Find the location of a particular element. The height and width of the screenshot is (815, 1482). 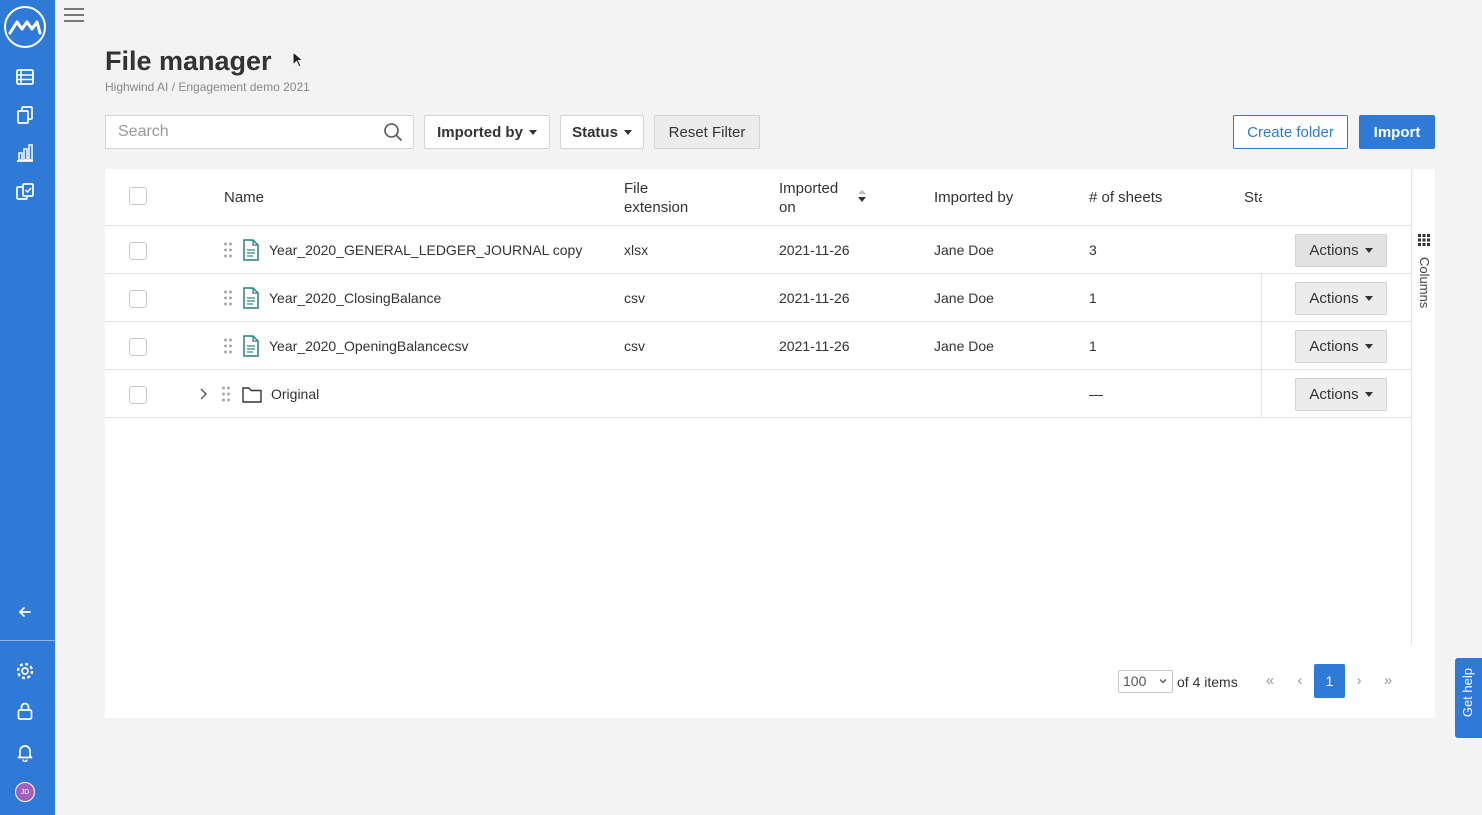

reset-filter-button: Reset Filter is located at coordinates (707, 132).